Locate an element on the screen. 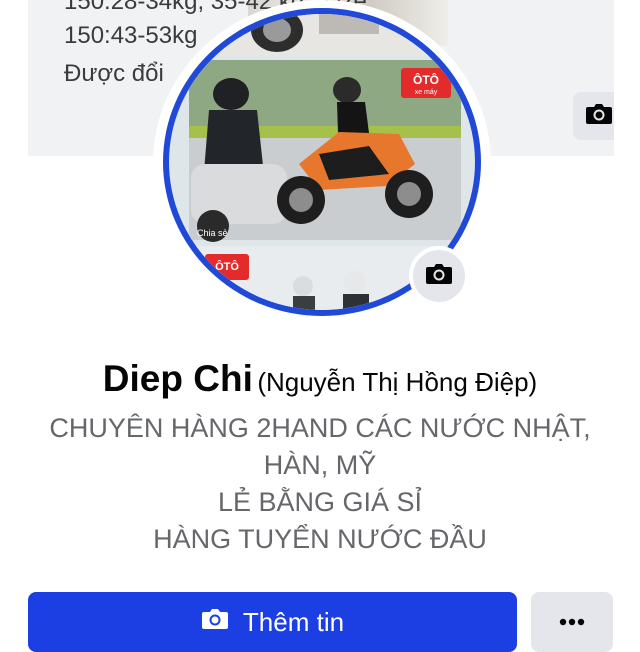 The height and width of the screenshot is (652, 640). more-dots-icon is located at coordinates (572, 622).